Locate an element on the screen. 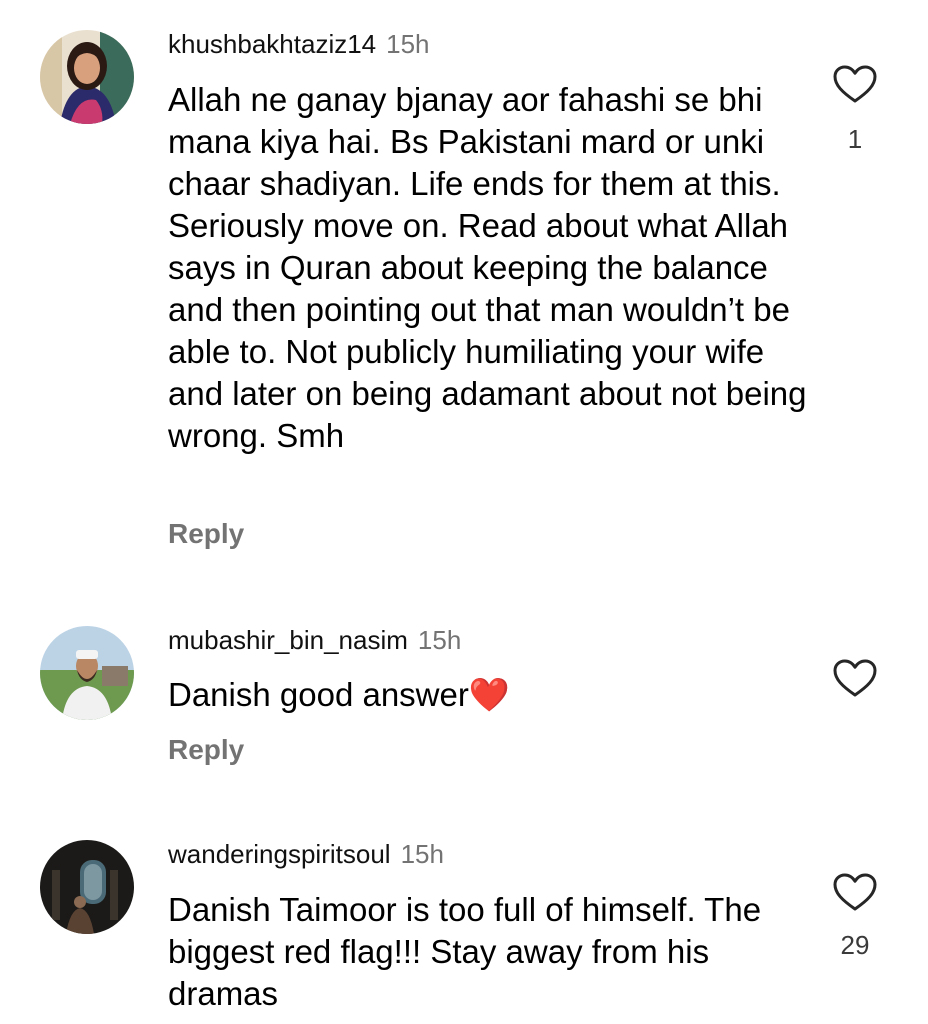  comment-header: wanderingspiritsoul 15h is located at coordinates (306, 854).